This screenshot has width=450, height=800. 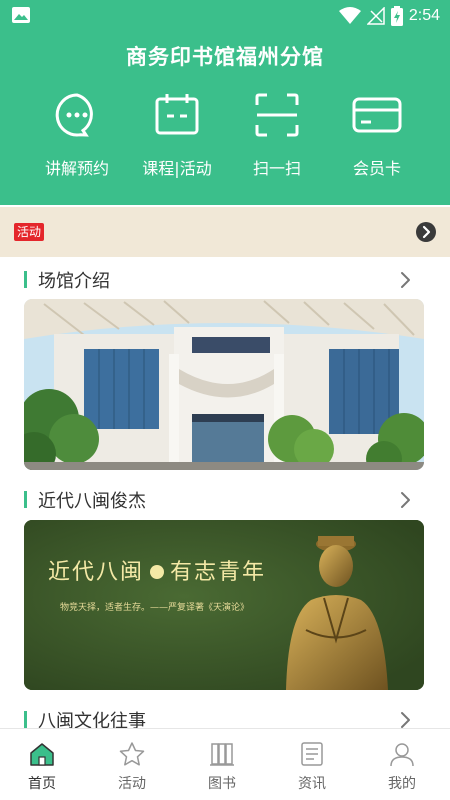 What do you see at coordinates (337, 613) in the screenshot?
I see `bronze-statue-image` at bounding box center [337, 613].